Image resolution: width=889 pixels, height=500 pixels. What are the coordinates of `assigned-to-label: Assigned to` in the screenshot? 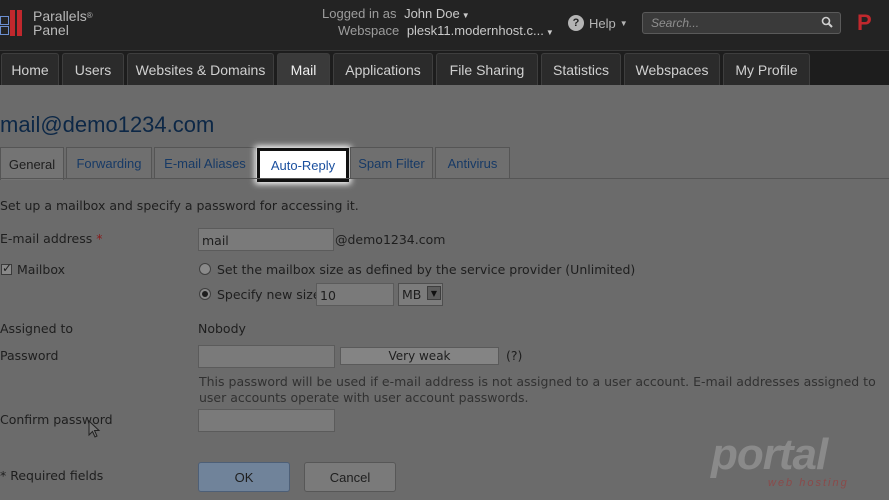 It's located at (37, 328).